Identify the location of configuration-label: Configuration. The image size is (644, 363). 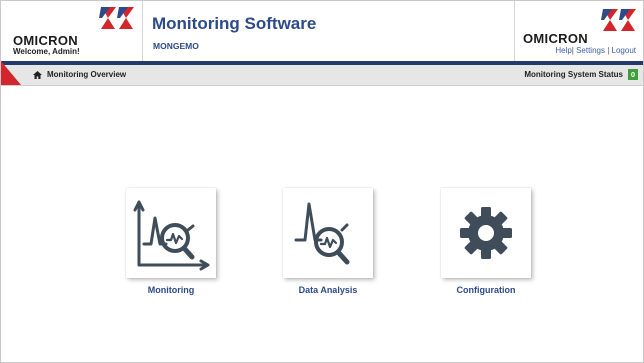
(486, 290).